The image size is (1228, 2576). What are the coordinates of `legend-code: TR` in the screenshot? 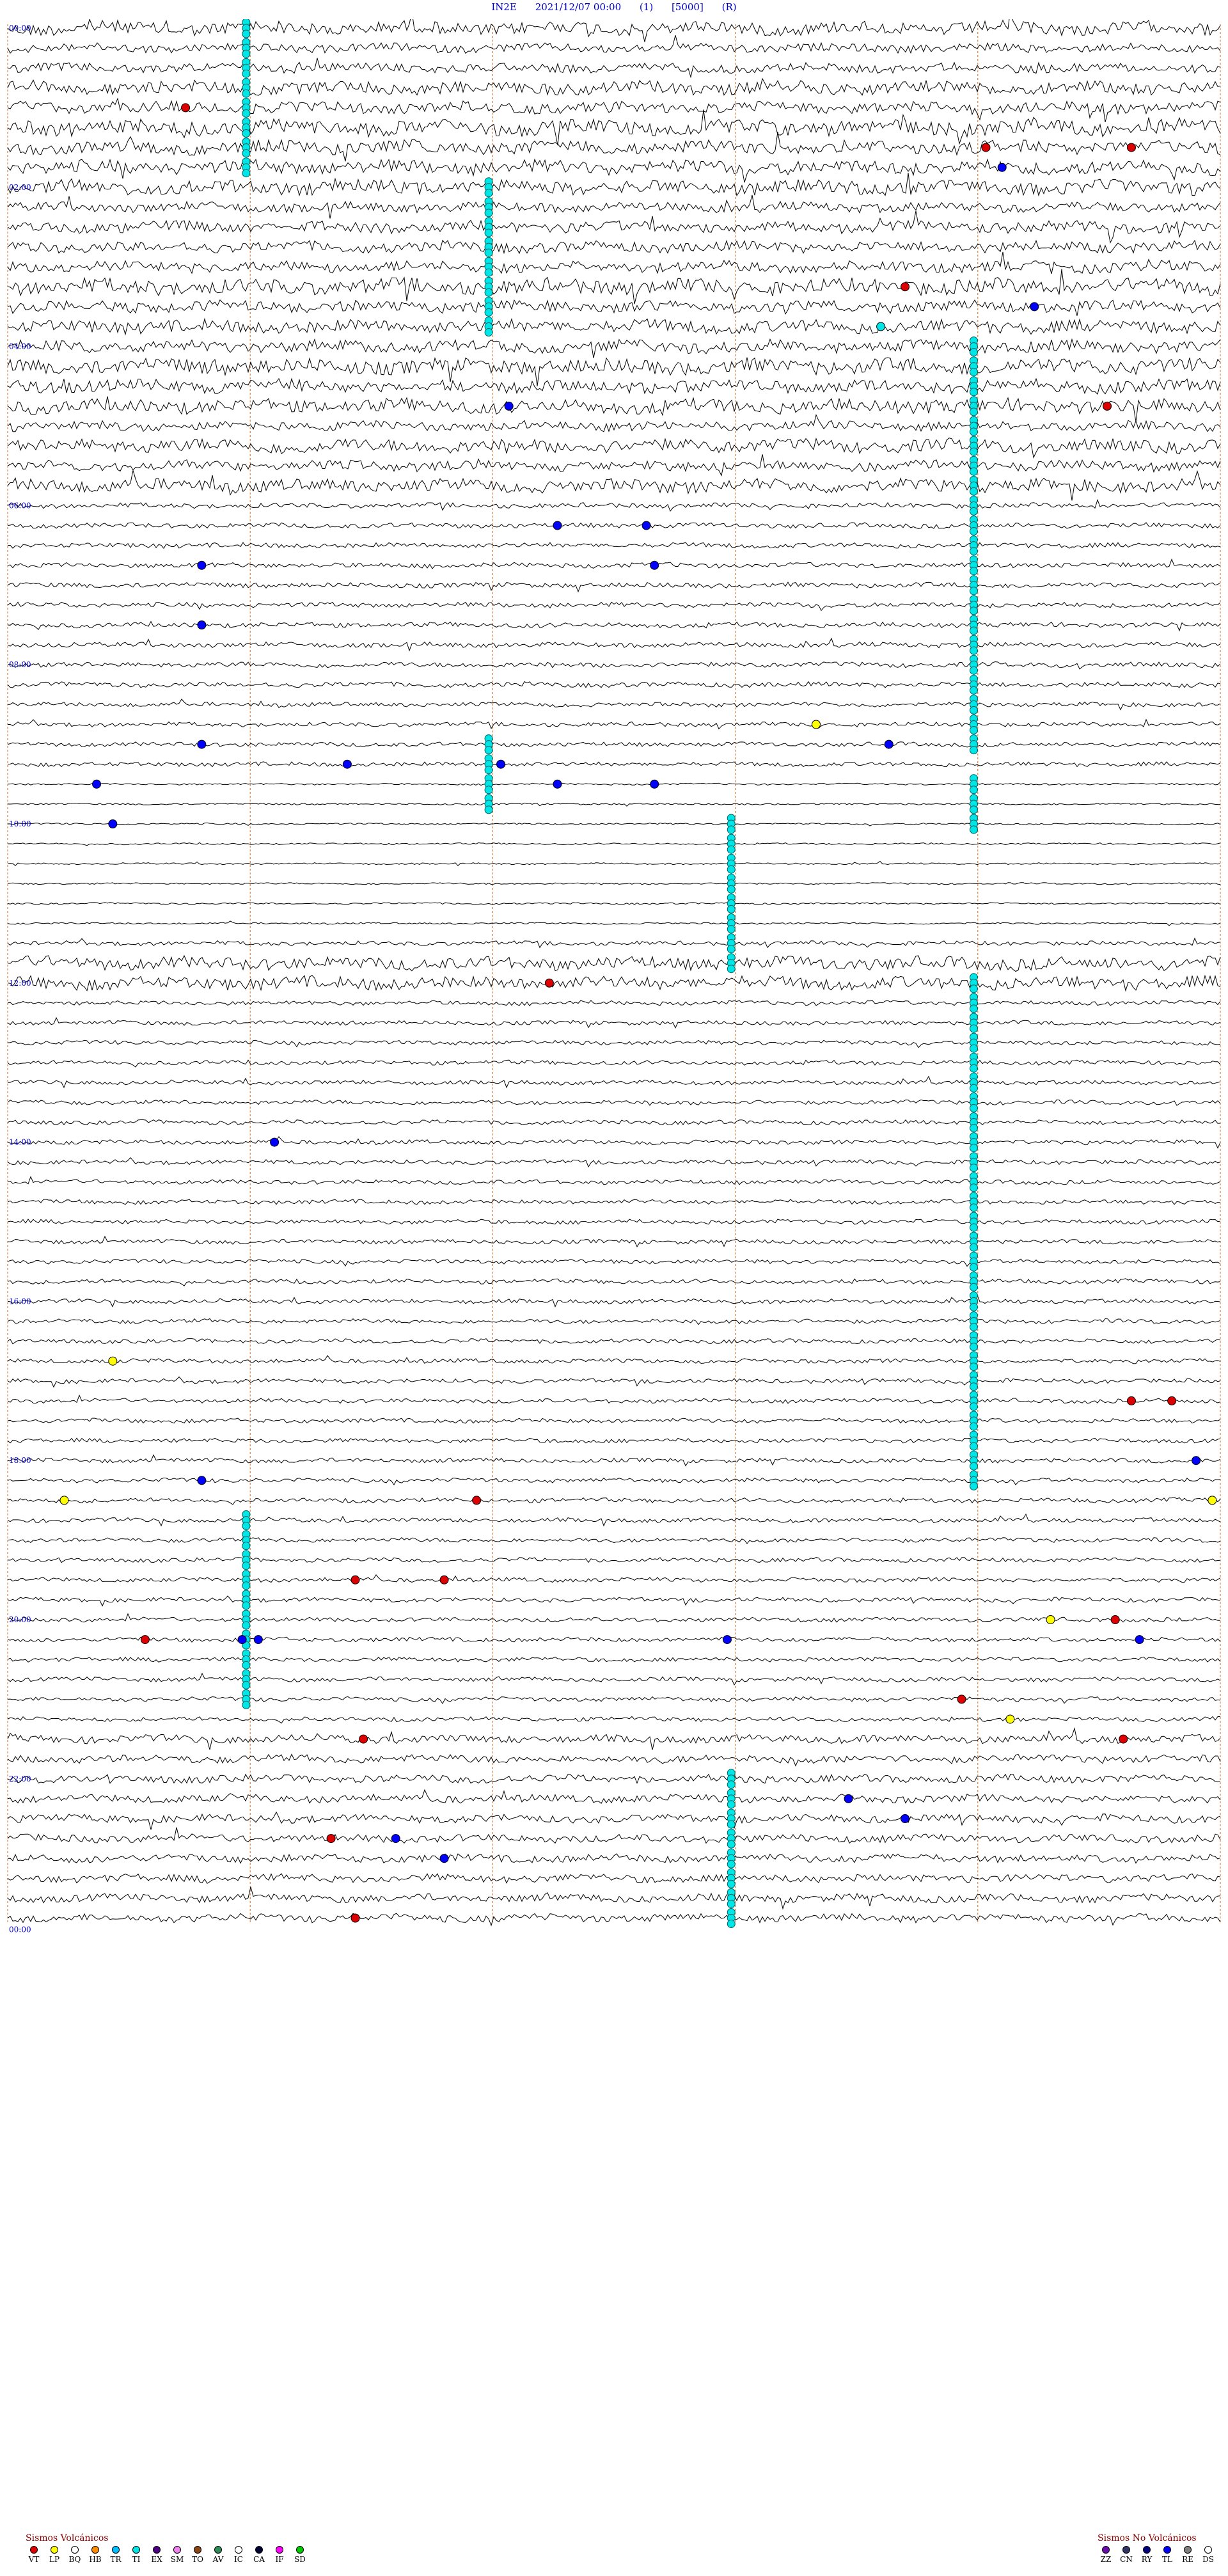 It's located at (116, 2559).